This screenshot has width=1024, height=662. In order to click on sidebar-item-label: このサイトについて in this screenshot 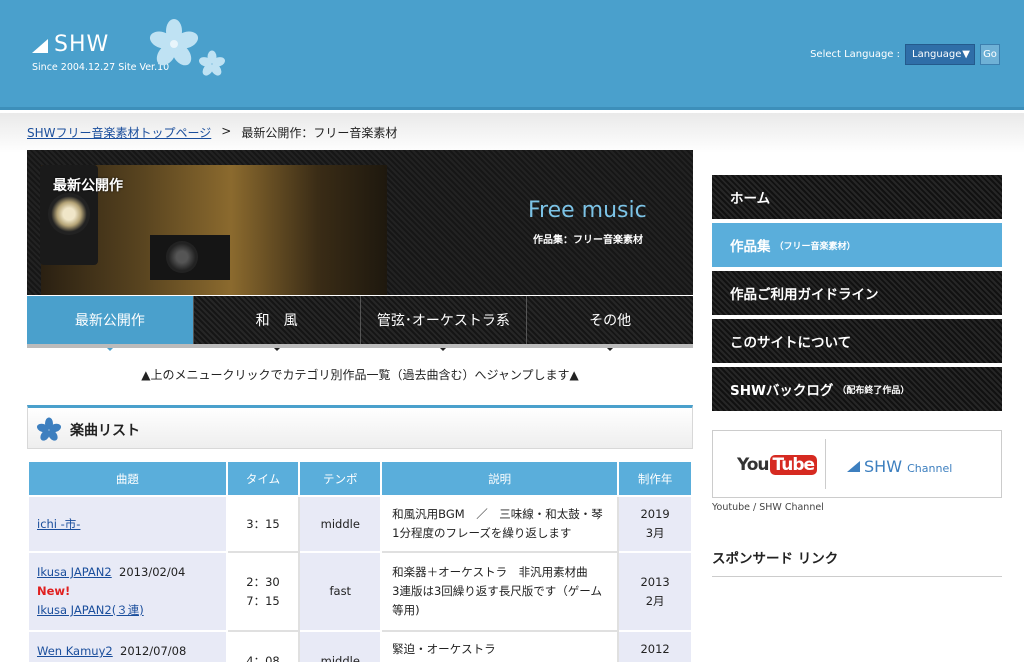, I will do `click(791, 343)`.